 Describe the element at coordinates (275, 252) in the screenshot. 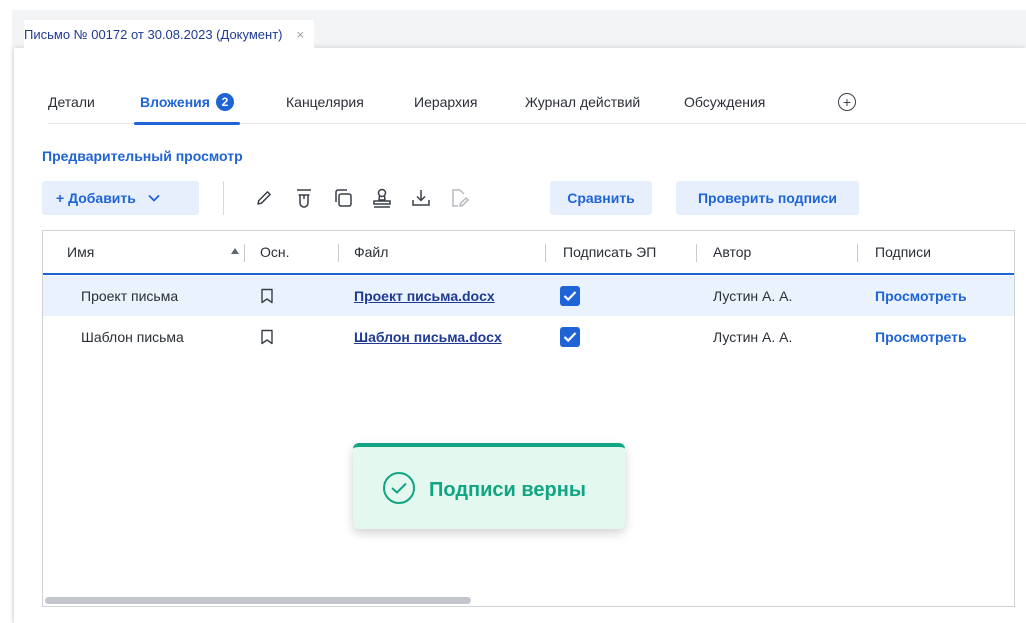

I see `column-header-main: Осн.` at that location.